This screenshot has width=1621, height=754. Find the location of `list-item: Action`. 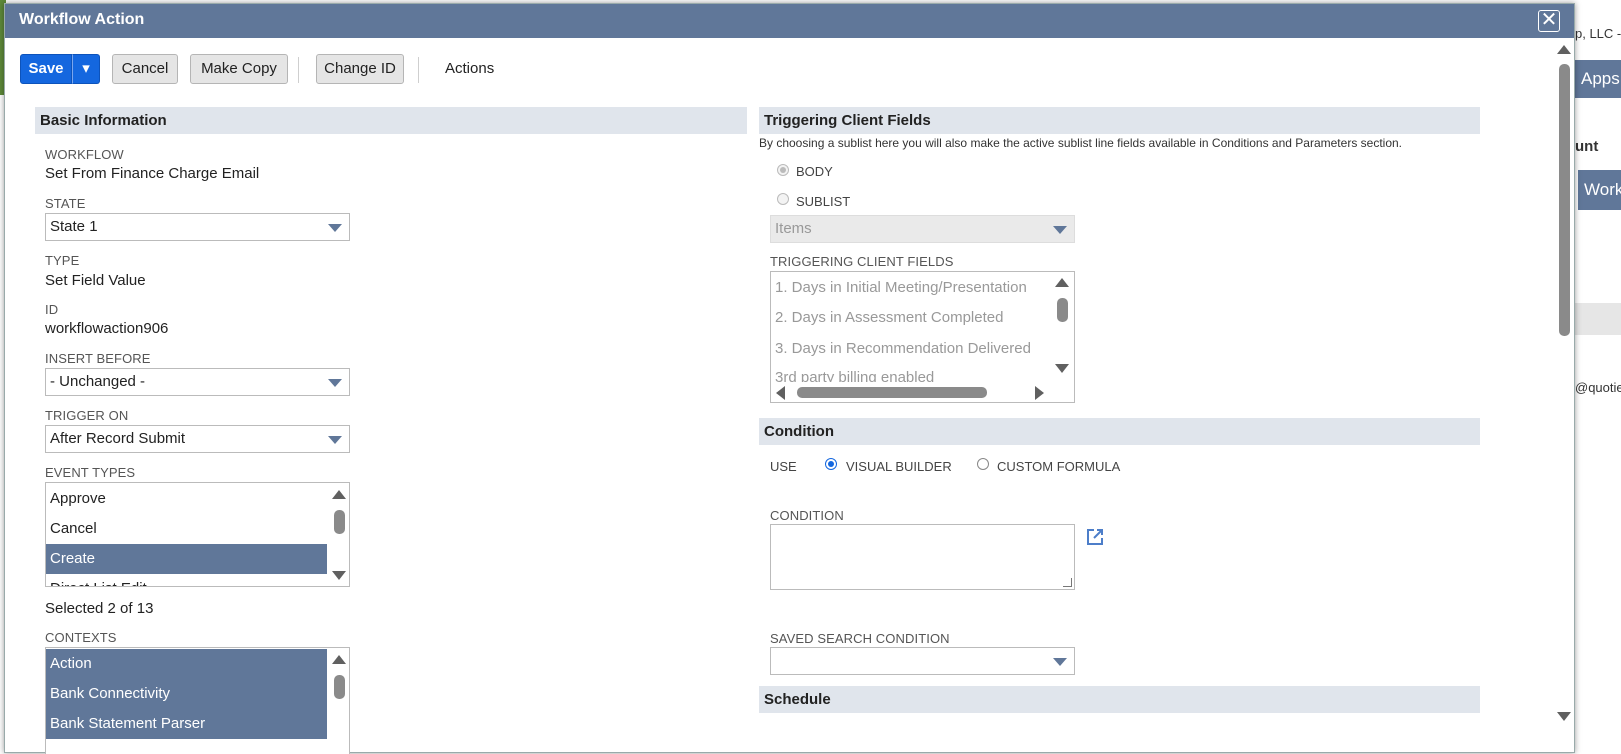

list-item: Action is located at coordinates (186, 664).